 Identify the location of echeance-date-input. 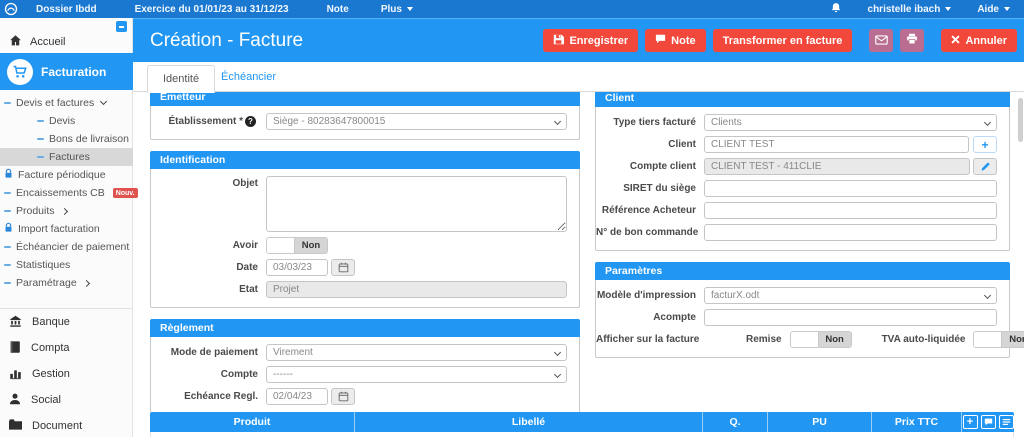
(297, 396).